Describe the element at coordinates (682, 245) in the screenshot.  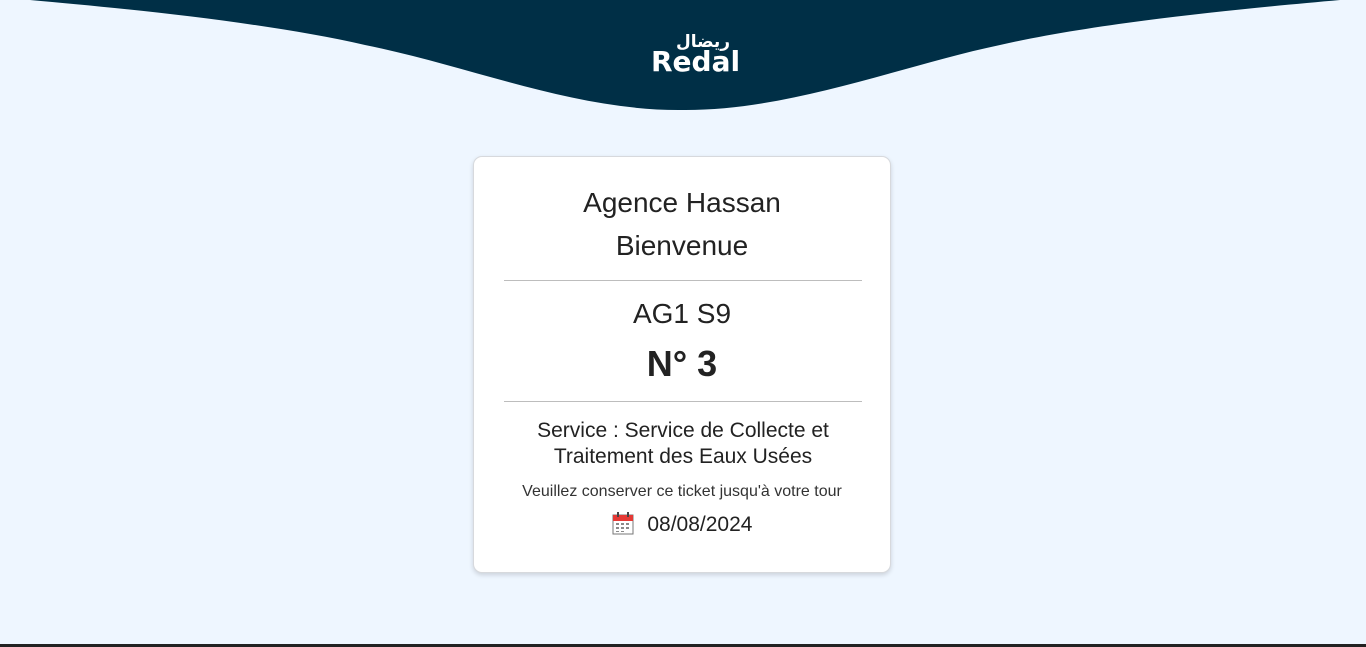
I see `welcome-message: Bienvenue` at that location.